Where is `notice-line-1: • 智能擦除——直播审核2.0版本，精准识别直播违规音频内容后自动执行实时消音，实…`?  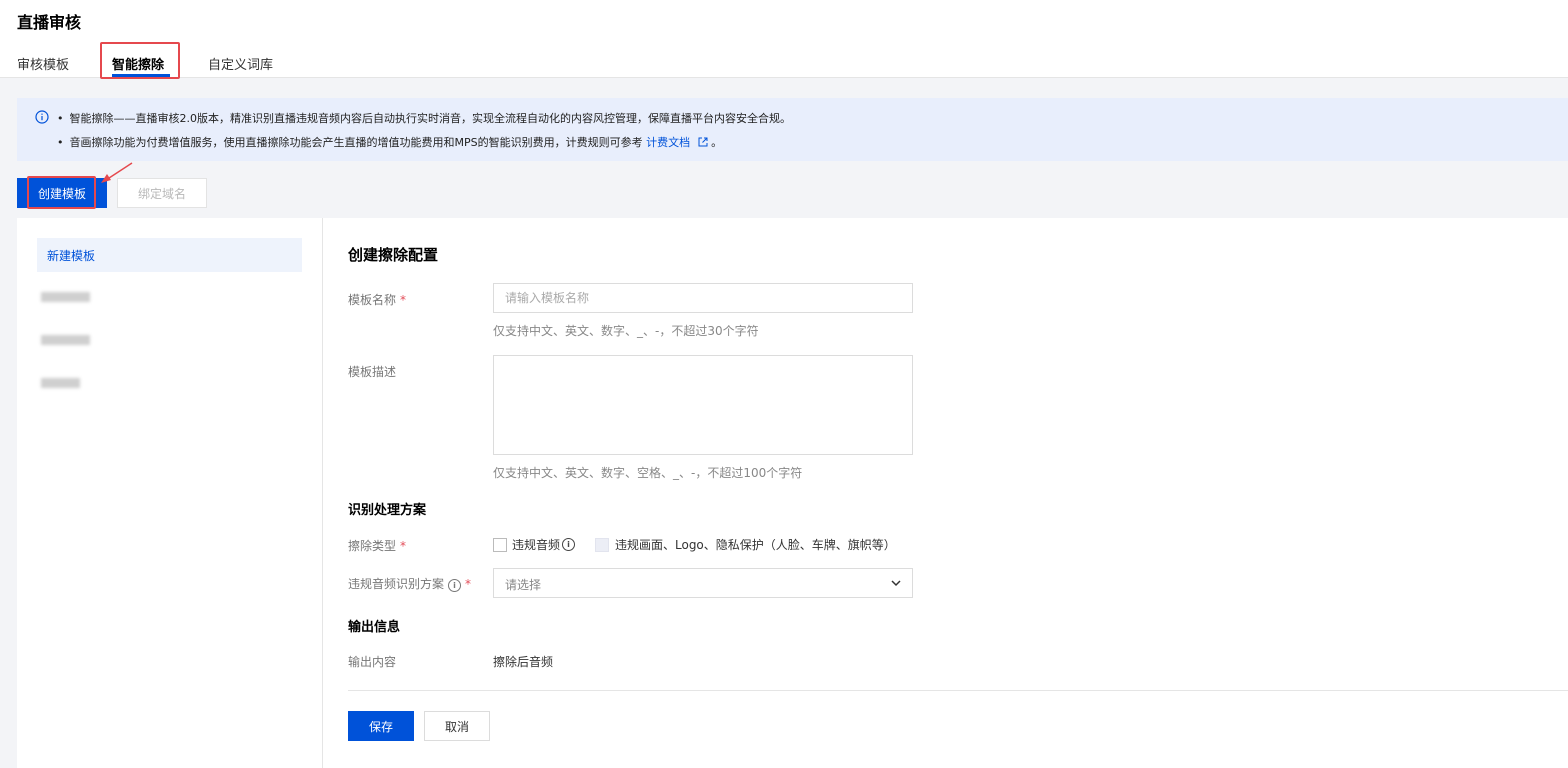 notice-line-1: • 智能擦除——直播审核2.0版本，精准识别直播违规音频内容后自动执行实时消音，实… is located at coordinates (424, 118).